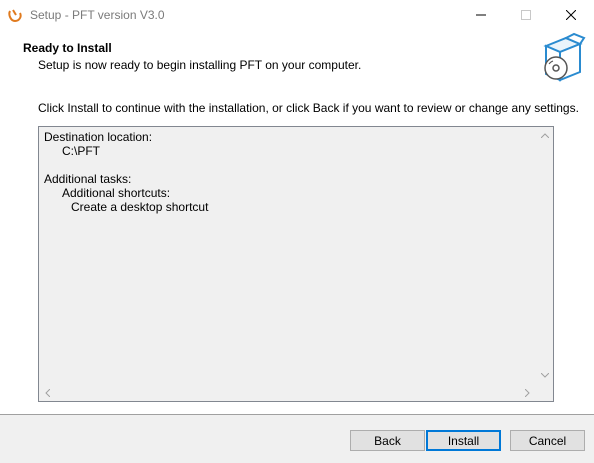  Describe the element at coordinates (47, 392) in the screenshot. I see `scroll-left-icon` at that location.